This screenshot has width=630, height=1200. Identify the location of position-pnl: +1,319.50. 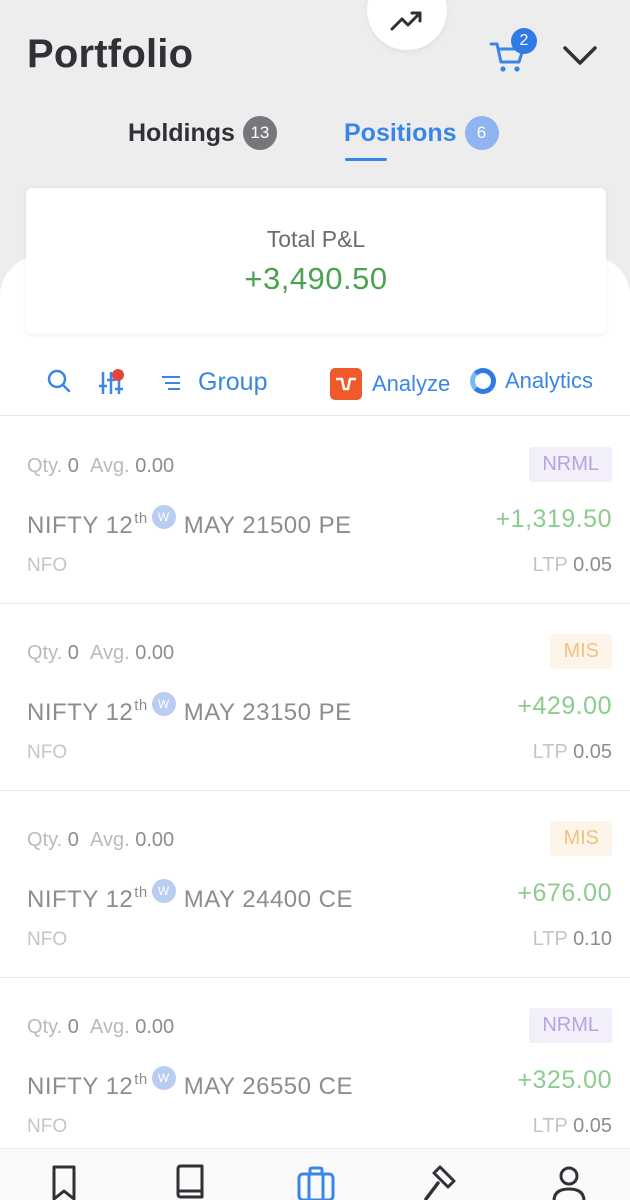
(553, 519).